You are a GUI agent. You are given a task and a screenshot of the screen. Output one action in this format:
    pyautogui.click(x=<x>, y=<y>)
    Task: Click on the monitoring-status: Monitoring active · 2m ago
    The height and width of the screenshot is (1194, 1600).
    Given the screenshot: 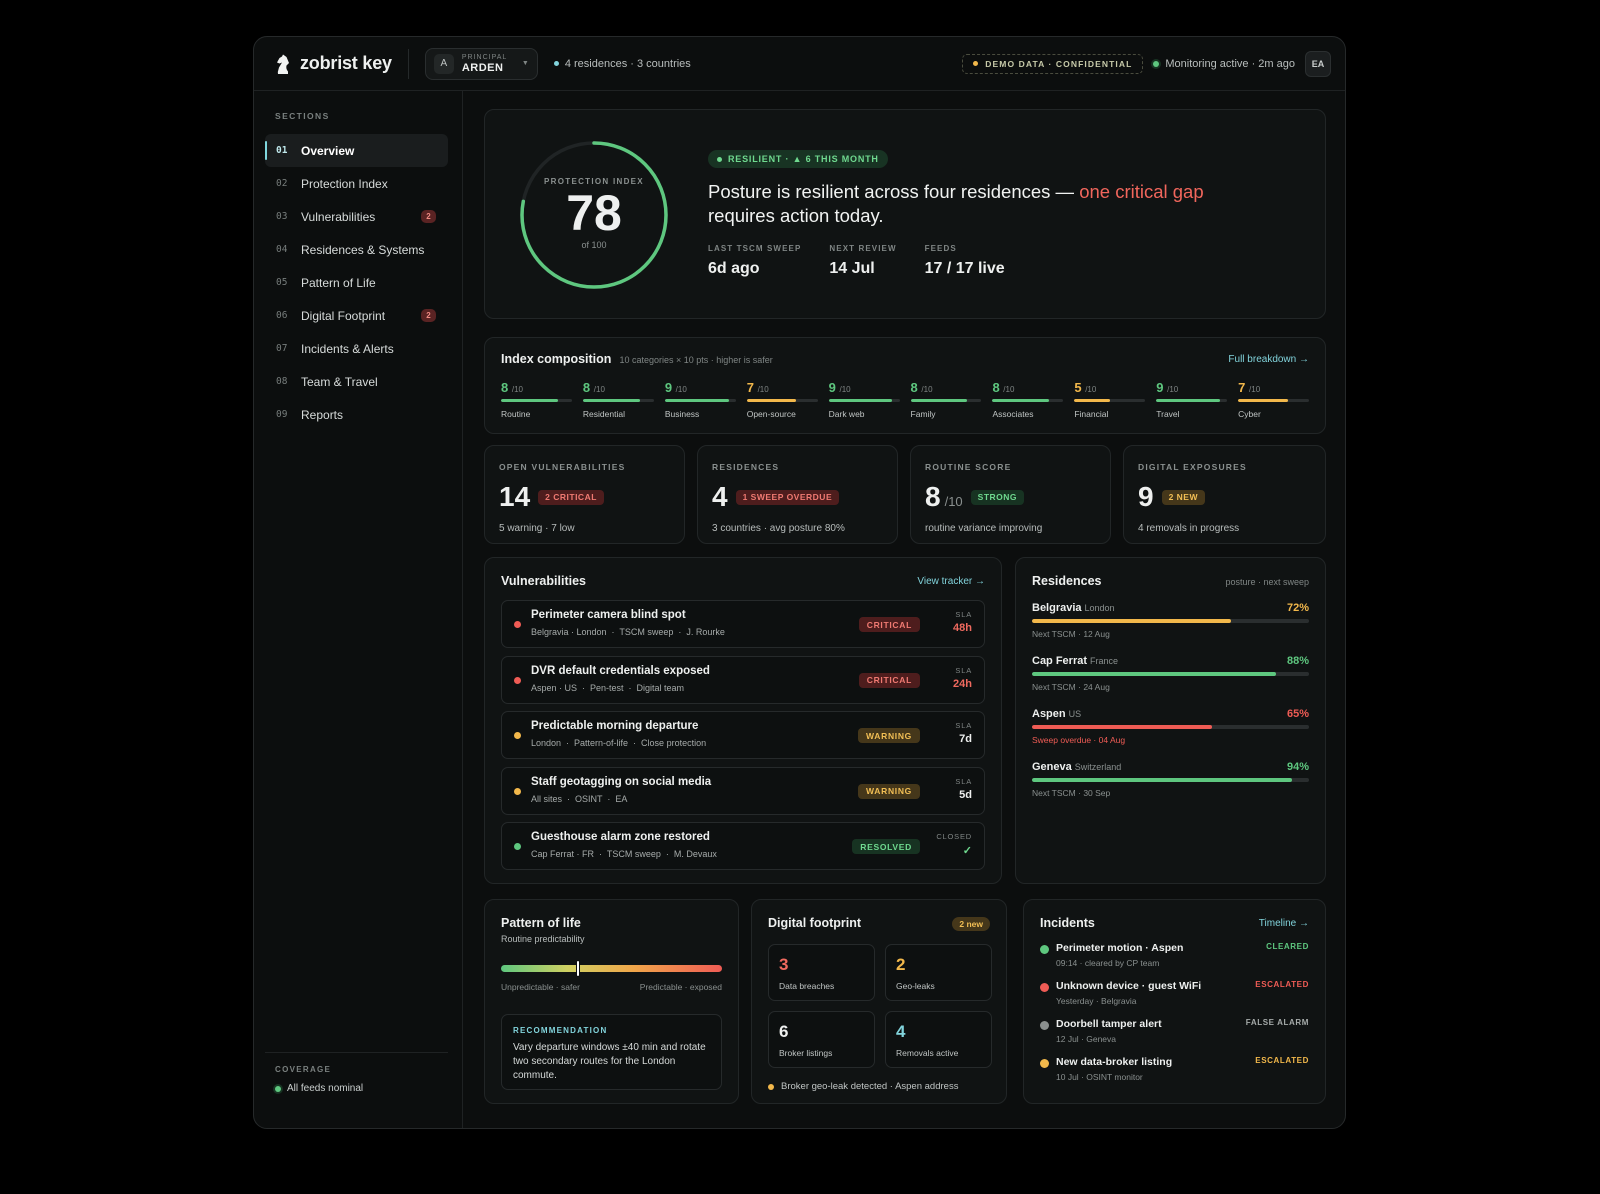 What is the action you would take?
    pyautogui.click(x=1224, y=64)
    